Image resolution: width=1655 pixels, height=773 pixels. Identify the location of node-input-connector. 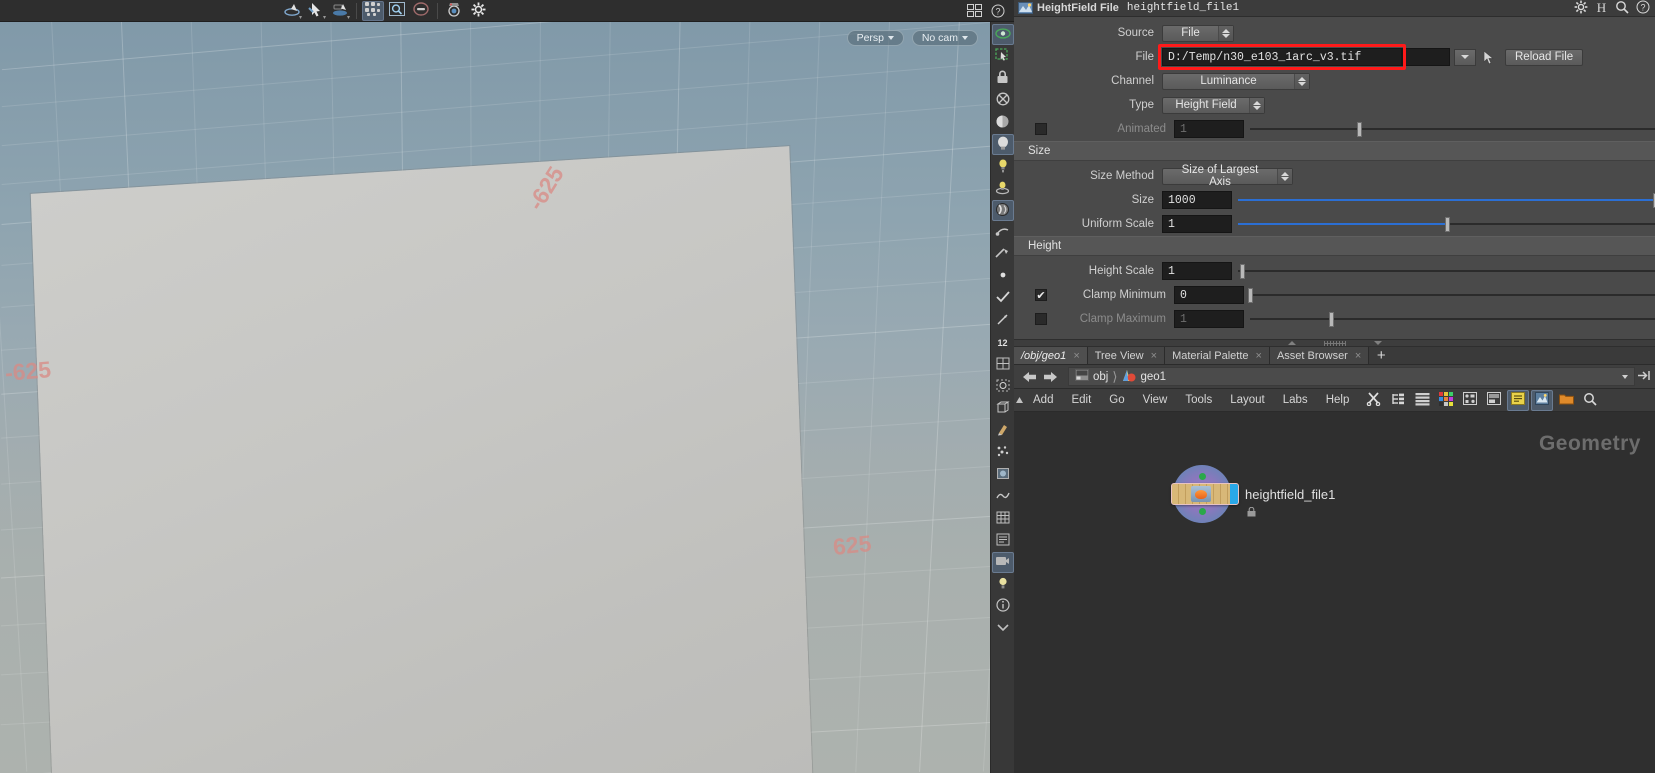
(1202, 476).